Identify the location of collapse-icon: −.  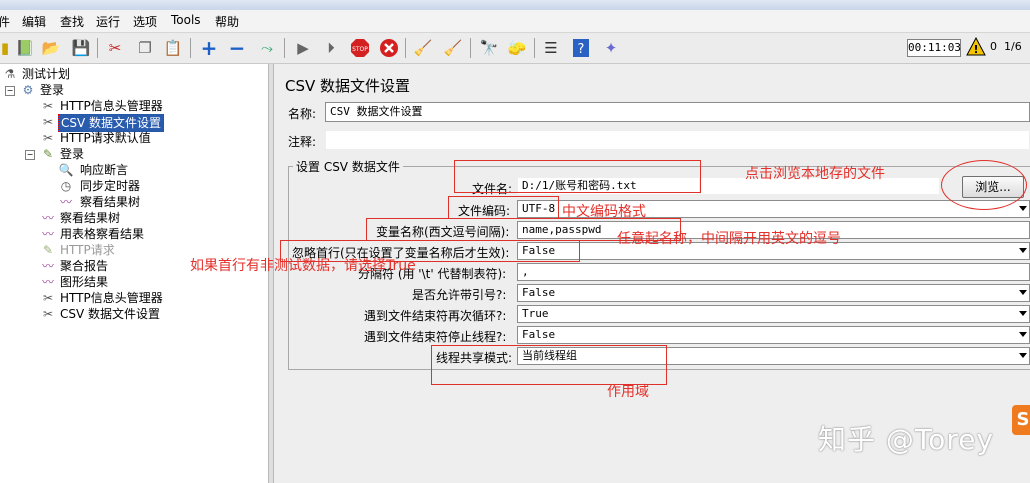
(237, 48).